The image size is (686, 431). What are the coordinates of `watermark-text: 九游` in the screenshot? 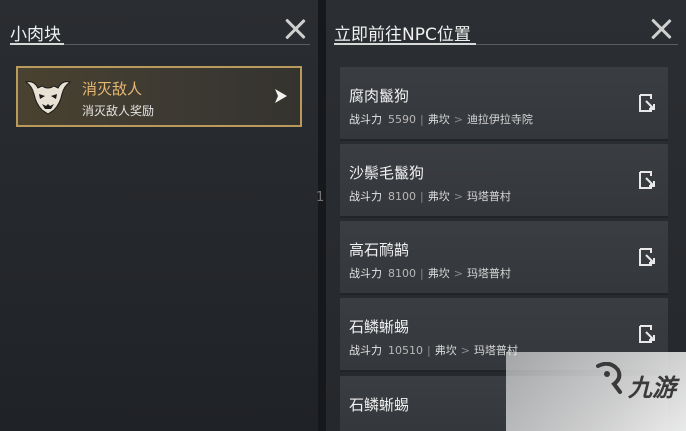 It's located at (652, 388).